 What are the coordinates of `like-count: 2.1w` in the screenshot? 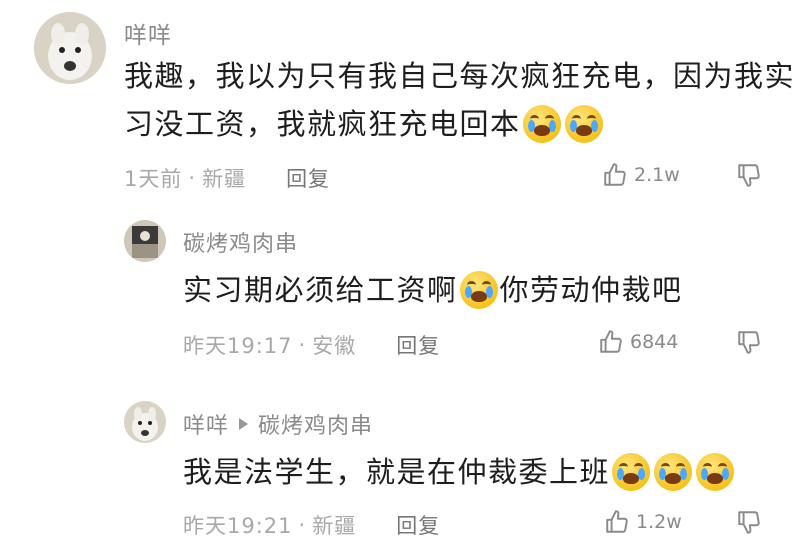 It's located at (657, 175).